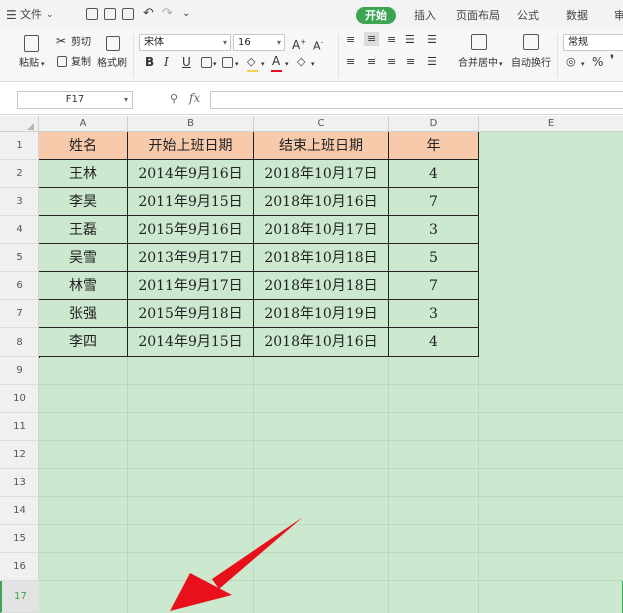  I want to click on table-cell: 吴雪, so click(83, 258).